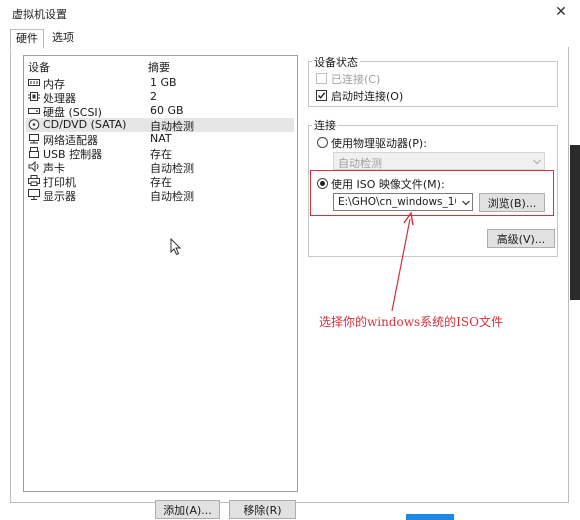 The width and height of the screenshot is (580, 520). I want to click on window-title: 虚拟机设置, so click(39, 14).